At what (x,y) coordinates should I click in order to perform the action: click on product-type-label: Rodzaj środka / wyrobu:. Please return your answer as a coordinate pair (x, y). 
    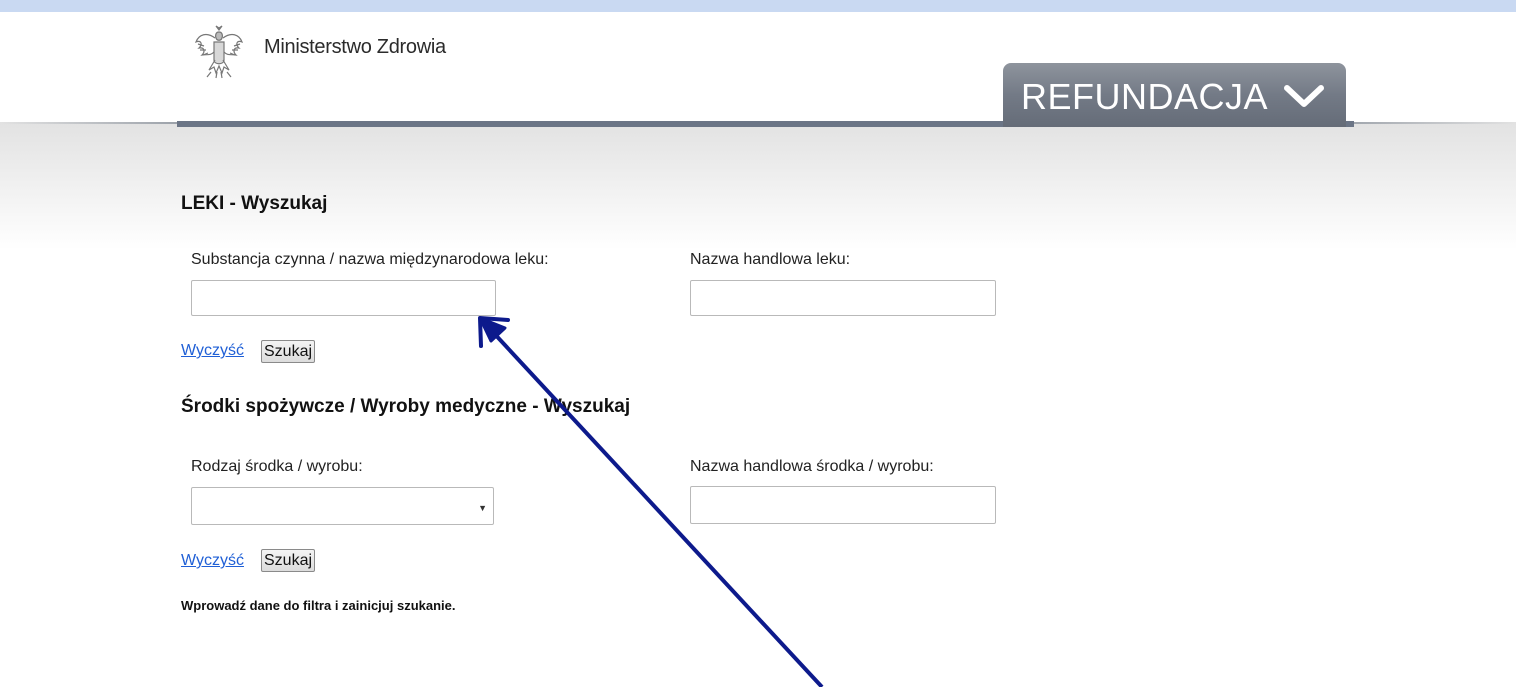
    Looking at the image, I should click on (277, 466).